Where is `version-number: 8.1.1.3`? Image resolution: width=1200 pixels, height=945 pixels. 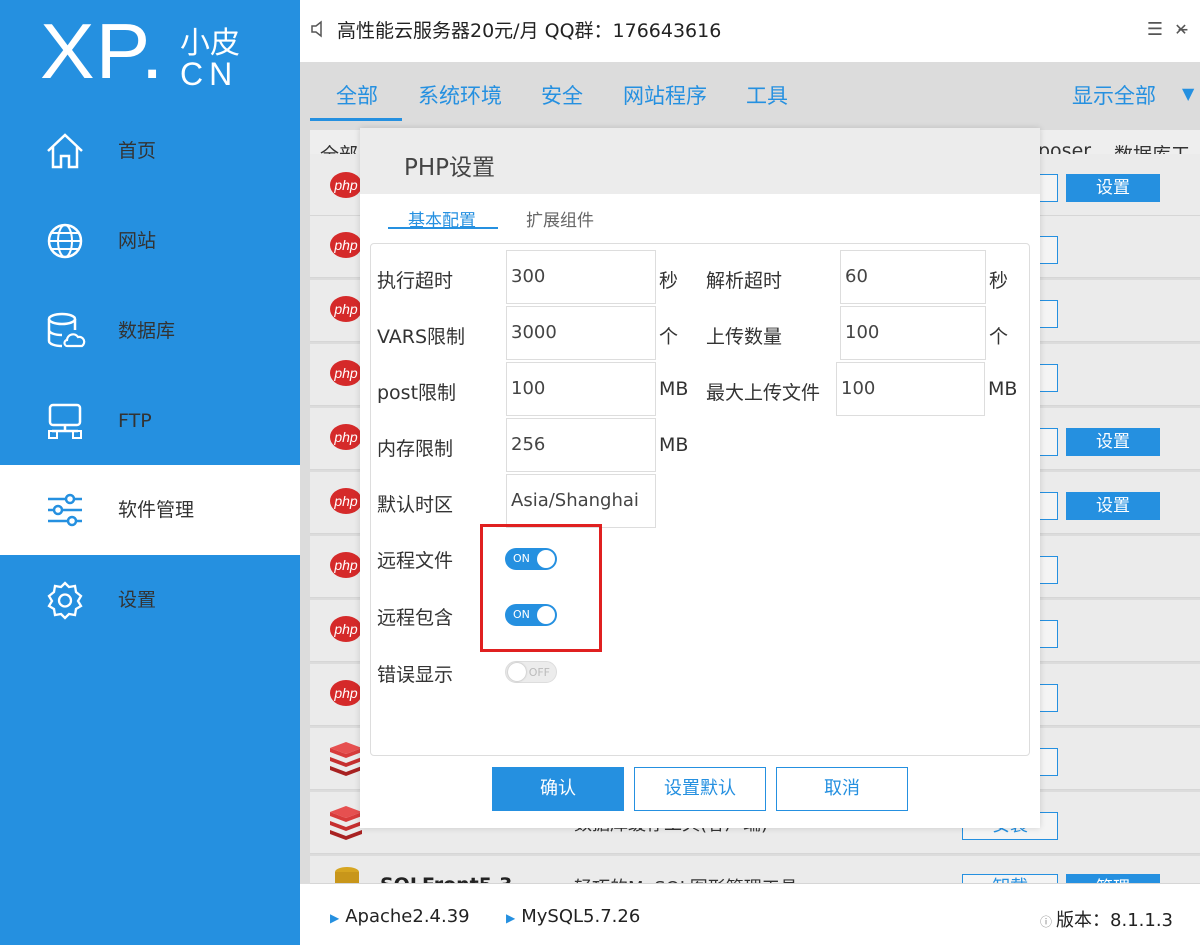
version-number: 8.1.1.3 is located at coordinates (1141, 920).